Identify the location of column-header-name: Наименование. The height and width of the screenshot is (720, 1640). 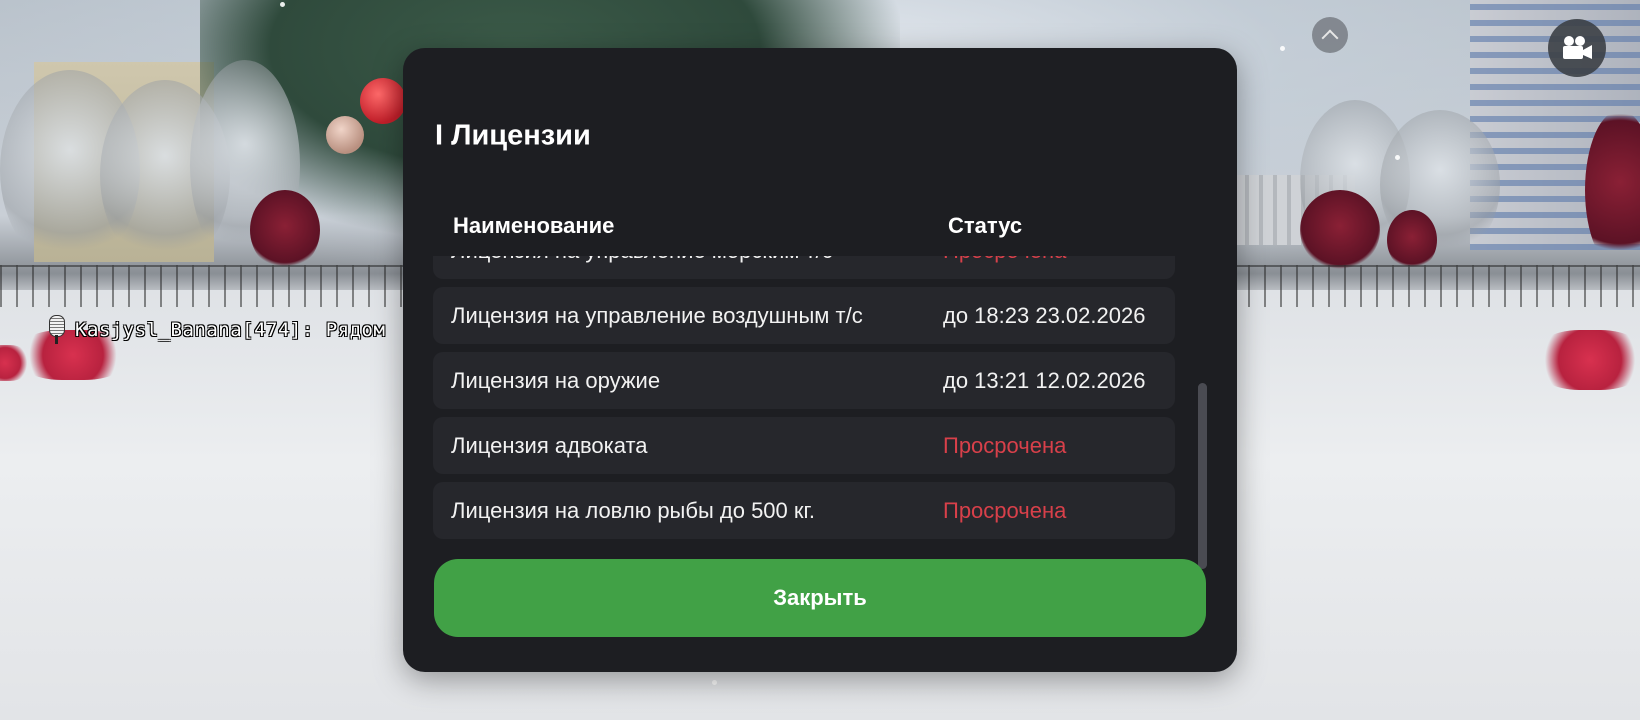
(534, 225).